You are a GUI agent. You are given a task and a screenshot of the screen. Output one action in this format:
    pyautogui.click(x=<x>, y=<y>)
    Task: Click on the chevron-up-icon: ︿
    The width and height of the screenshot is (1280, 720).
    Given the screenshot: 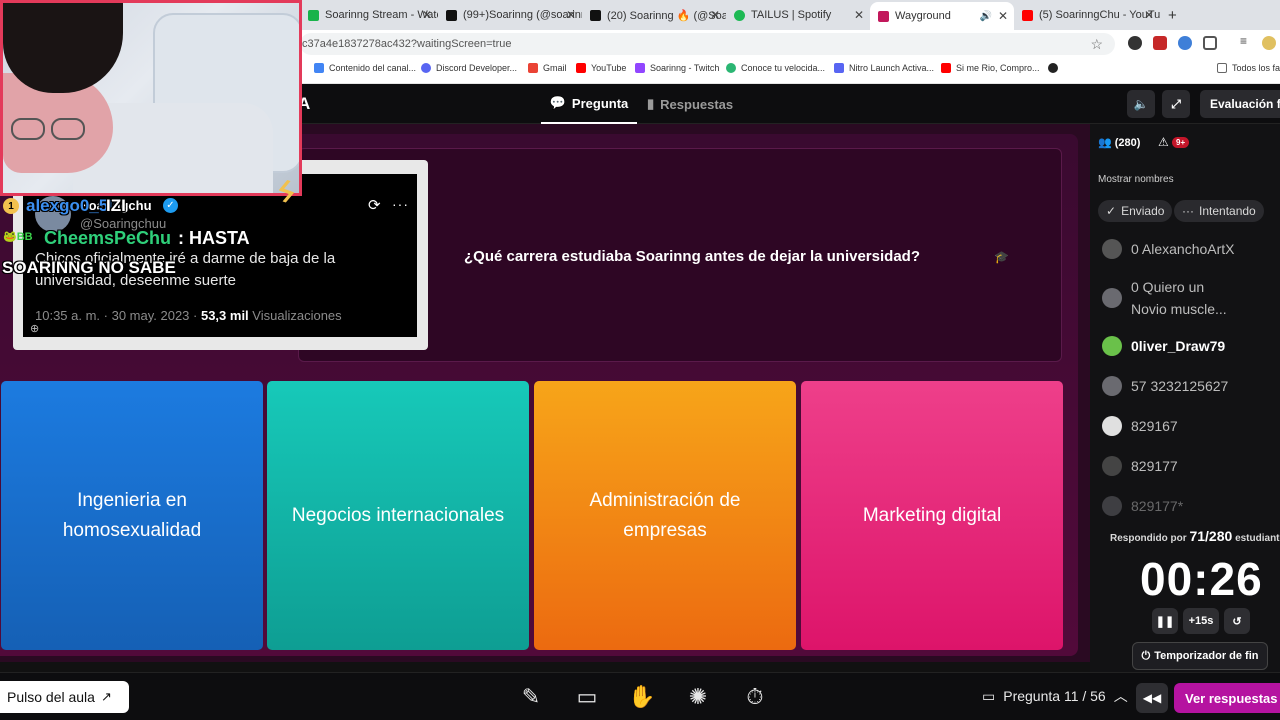 What is the action you would take?
    pyautogui.click(x=1120, y=696)
    